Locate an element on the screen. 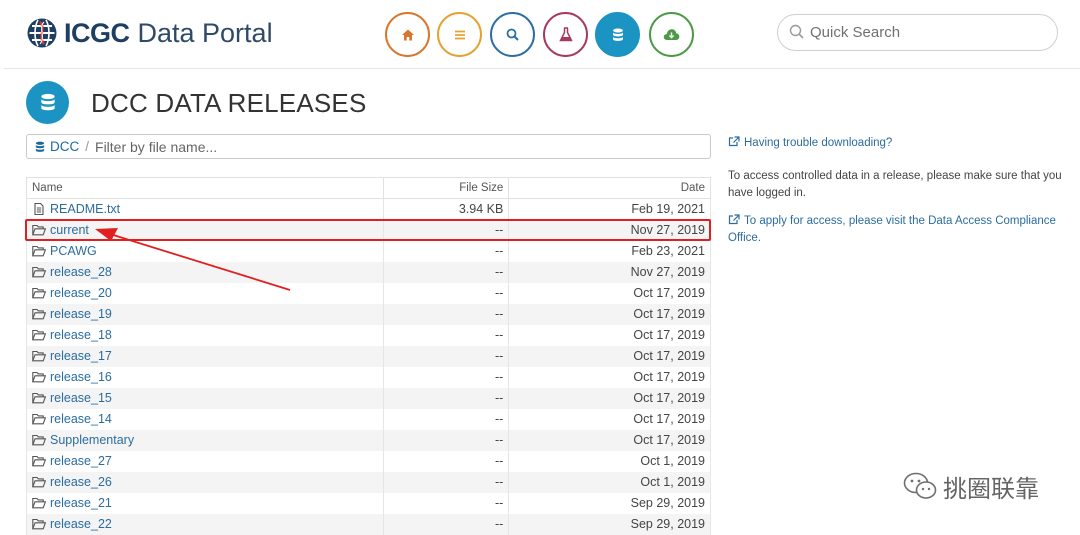 This screenshot has height=535, width=1080. folder-link: release_21 is located at coordinates (81, 503).